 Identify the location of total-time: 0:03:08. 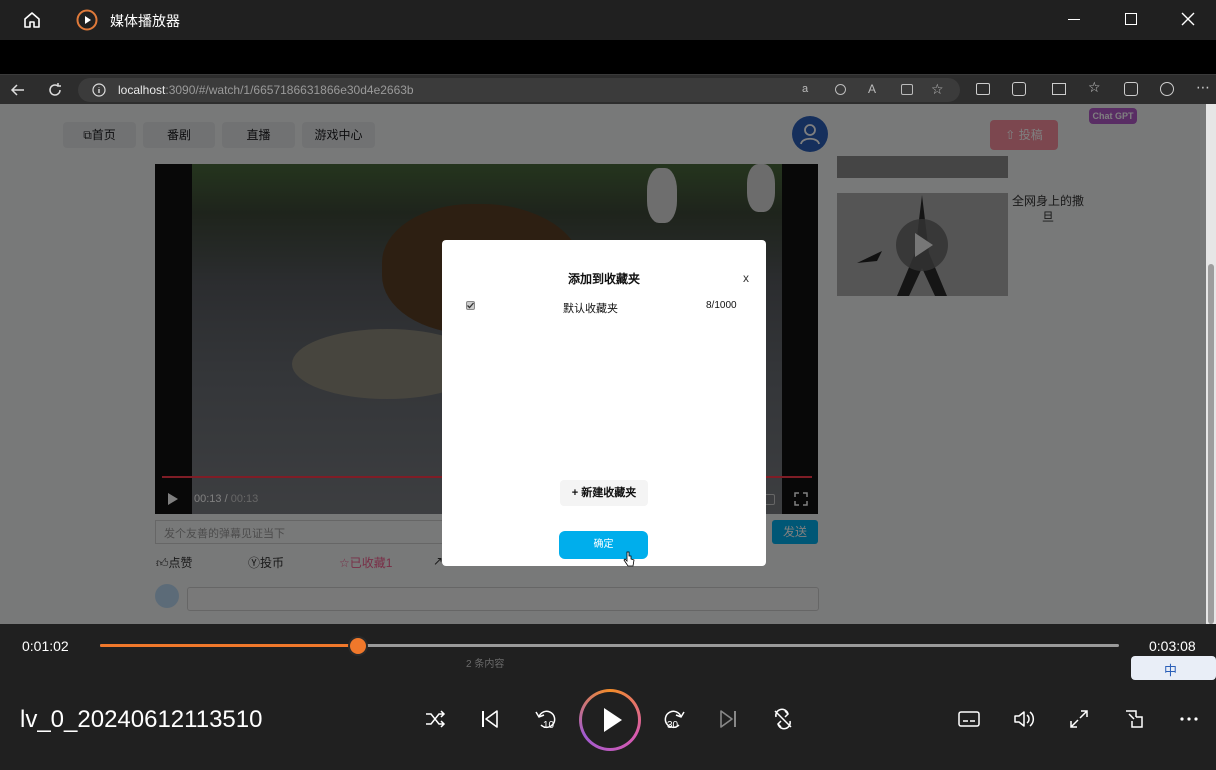
(1172, 646).